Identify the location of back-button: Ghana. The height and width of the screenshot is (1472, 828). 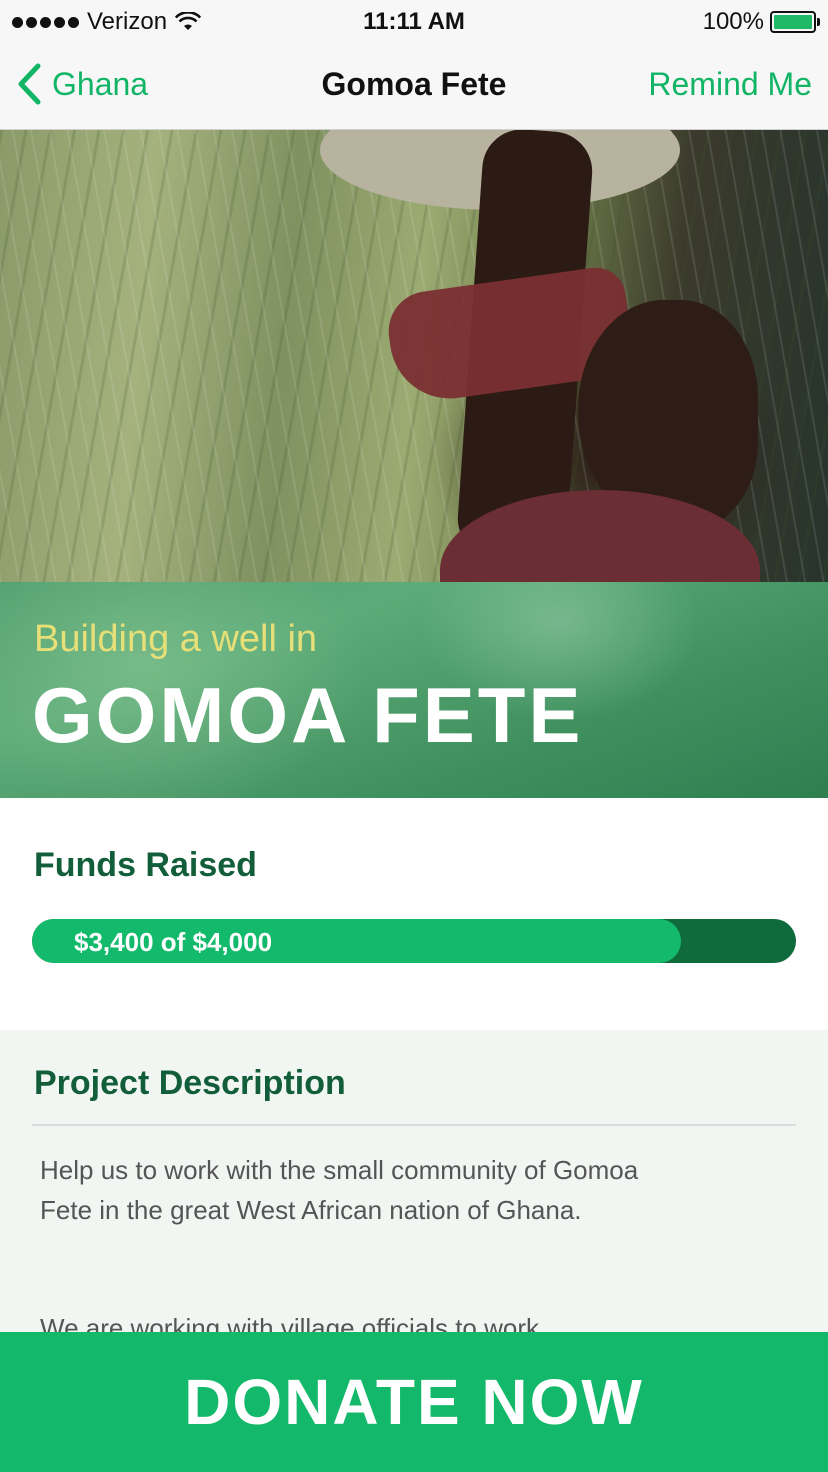
(82, 84).